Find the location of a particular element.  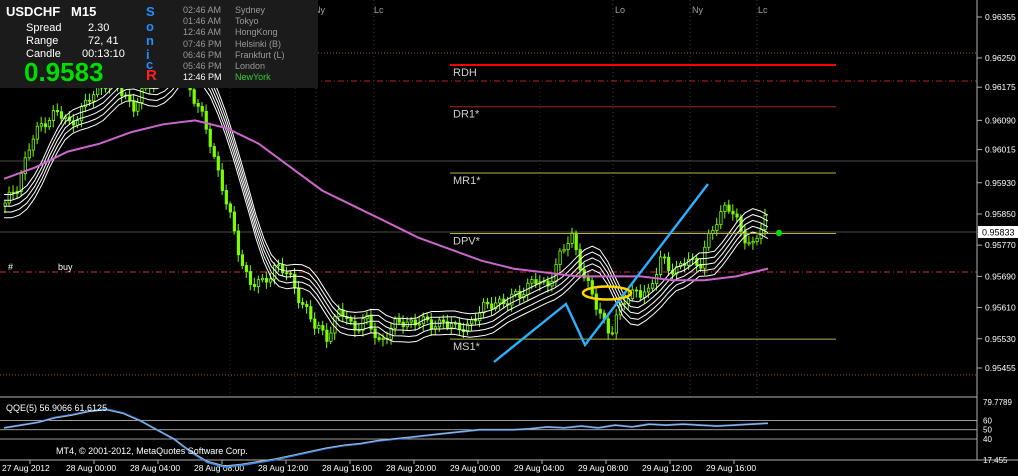

symbol-name: USDCHF is located at coordinates (33, 11).